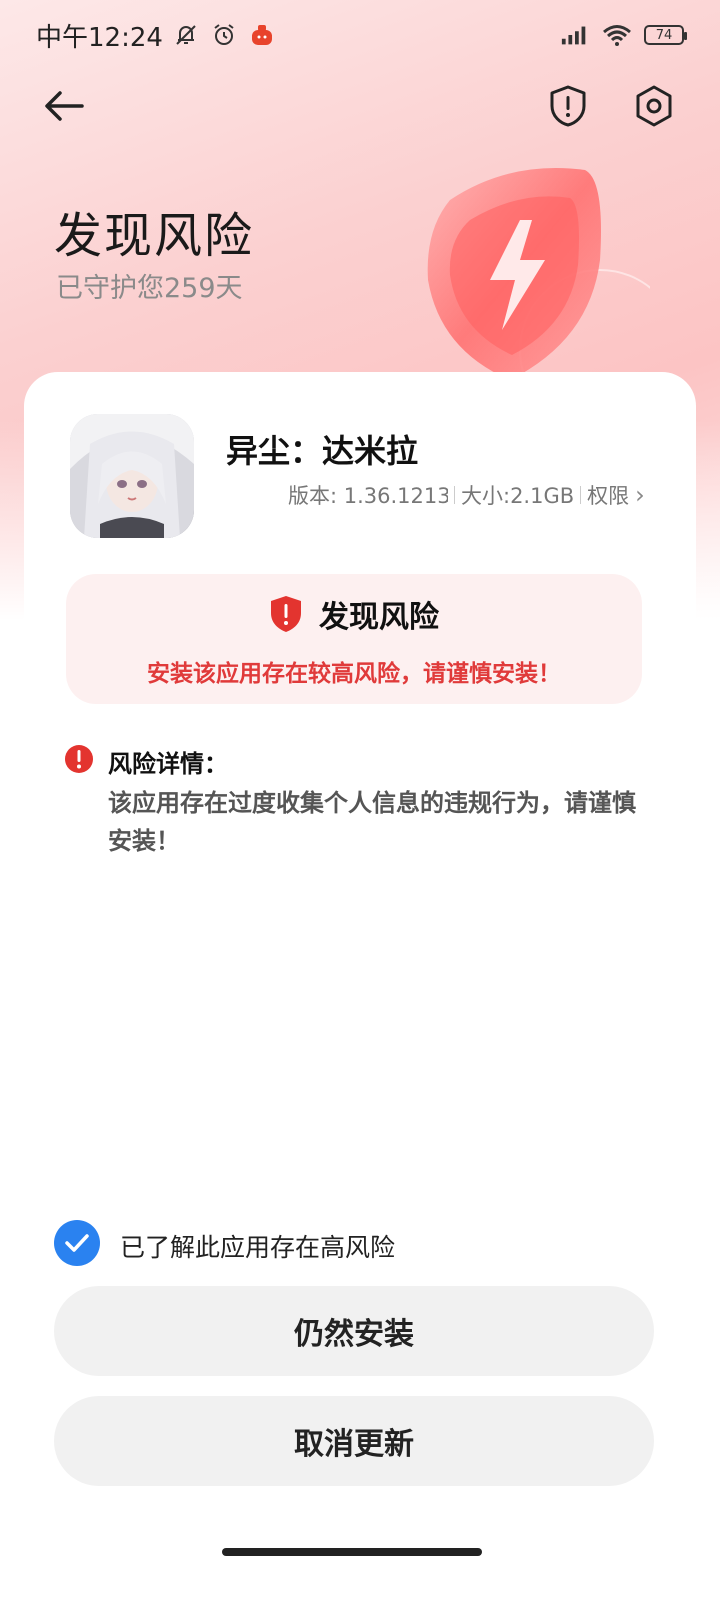 This screenshot has width=720, height=1600. I want to click on status-left: 中午12:24, so click(156, 35).